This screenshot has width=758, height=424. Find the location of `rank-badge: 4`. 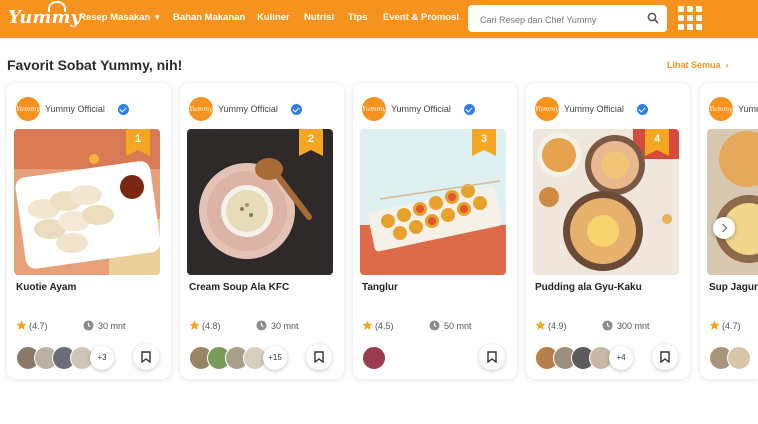

rank-badge: 4 is located at coordinates (657, 142).